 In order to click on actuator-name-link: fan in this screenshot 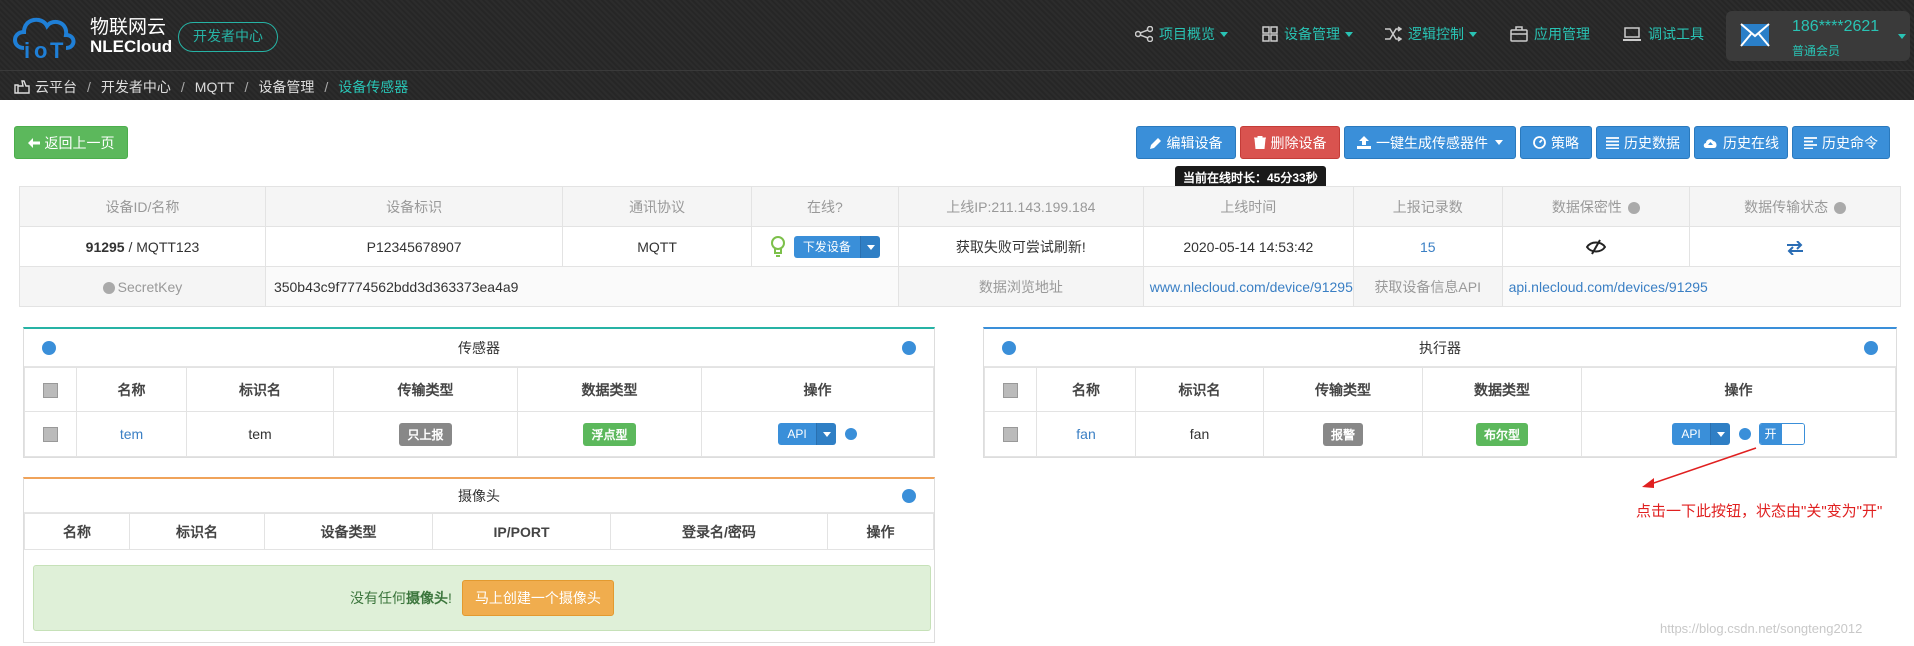, I will do `click(1085, 434)`.